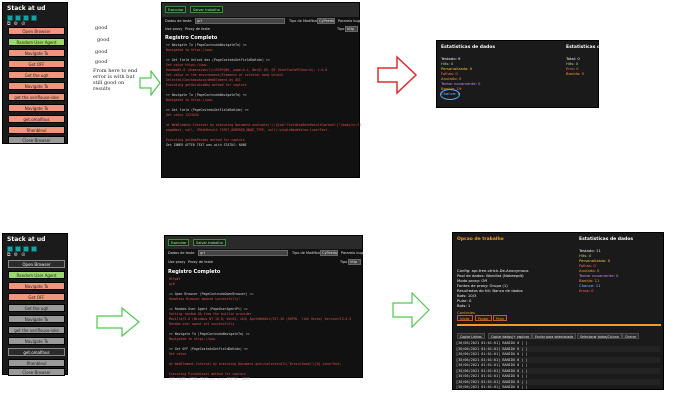 The width and height of the screenshot is (690, 407). Describe the element at coordinates (465, 318) in the screenshot. I see `start-button: Iniciar` at that location.